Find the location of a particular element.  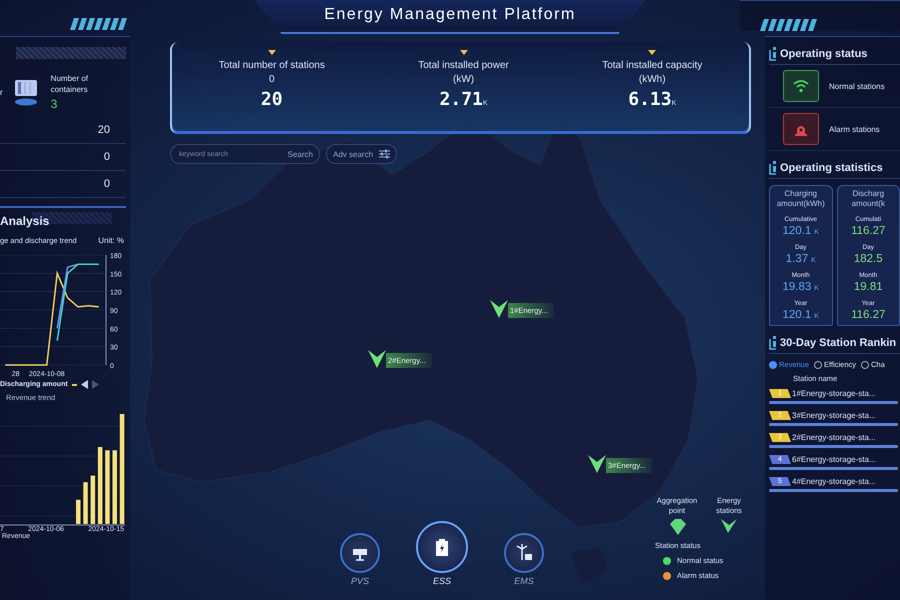

advanced-search-button: Adv search is located at coordinates (362, 154).